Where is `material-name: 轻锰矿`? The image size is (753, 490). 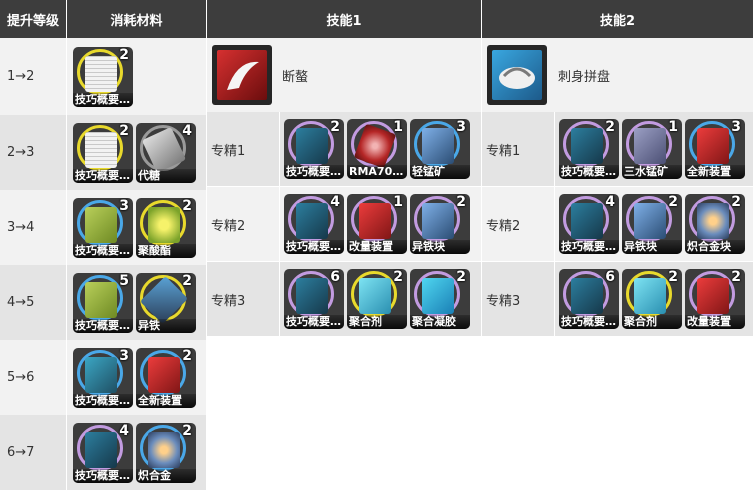
material-name: 轻锰矿 is located at coordinates (440, 172).